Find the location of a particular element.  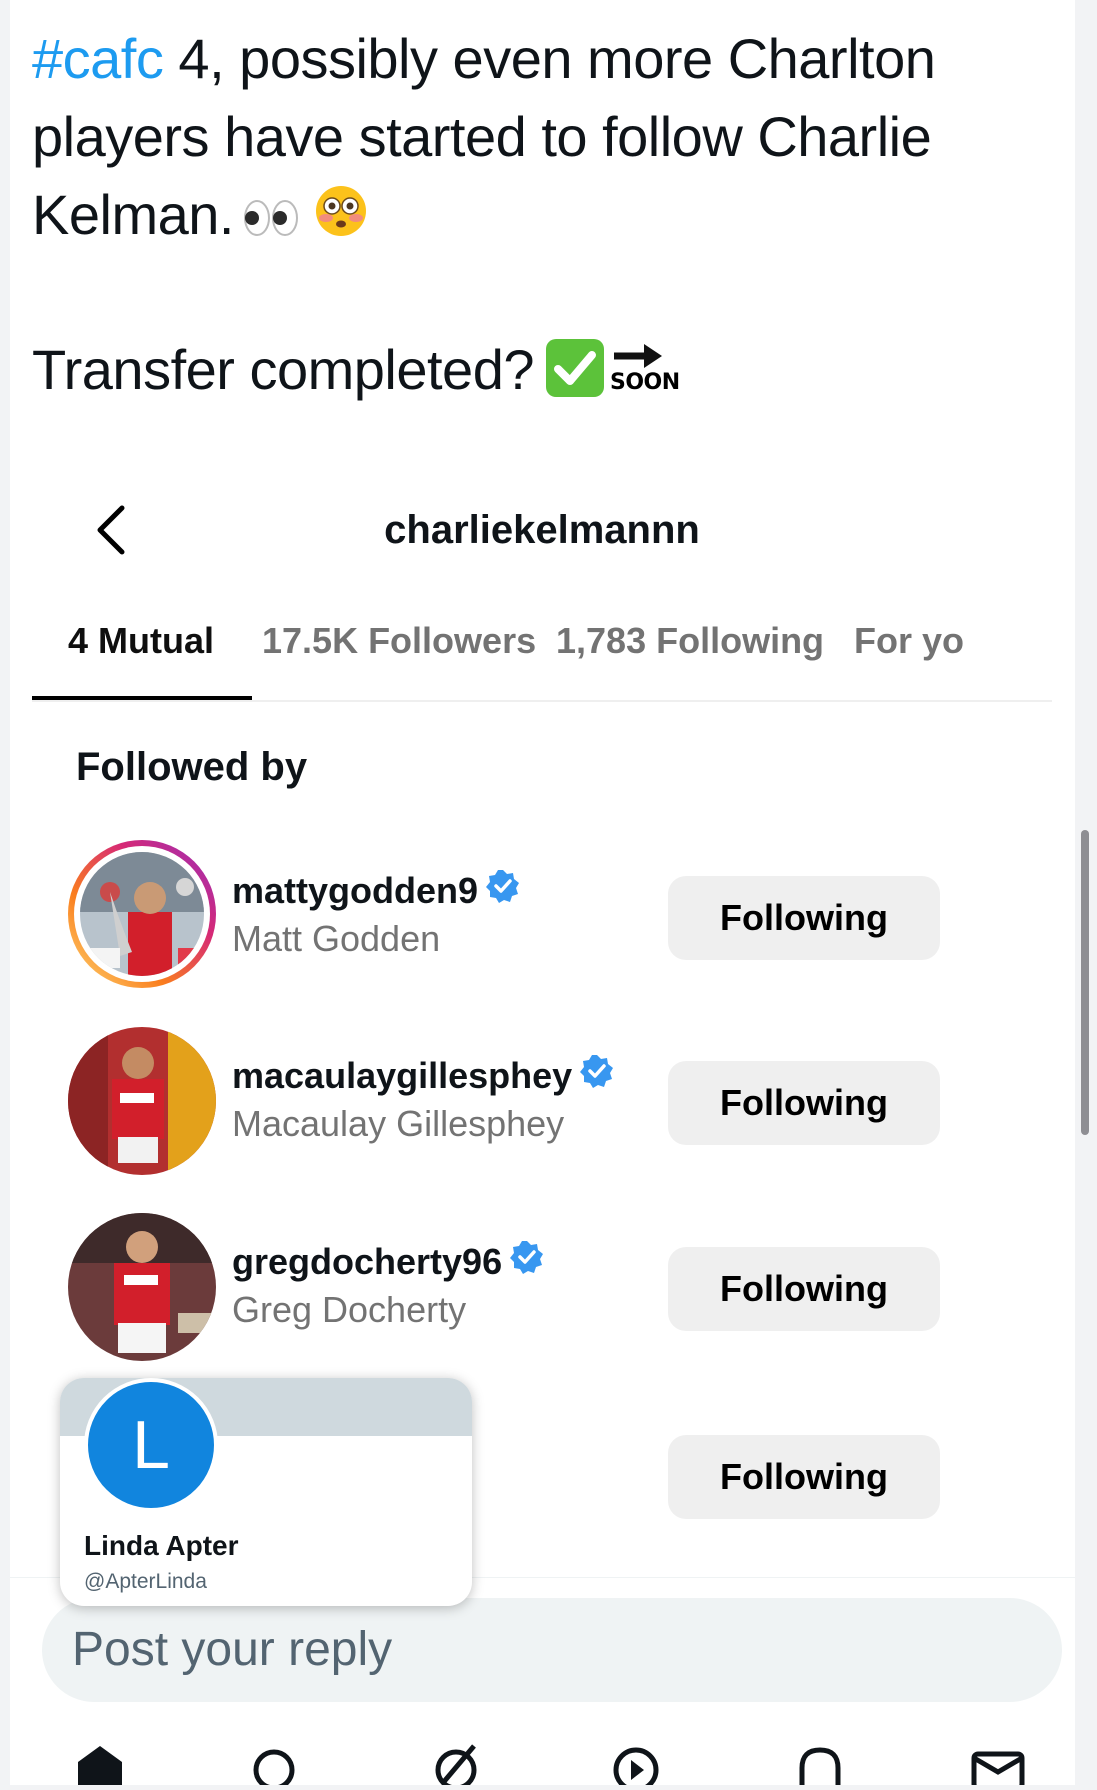

tweet-line-2: Transfer completed? SOON is located at coordinates (356, 370).